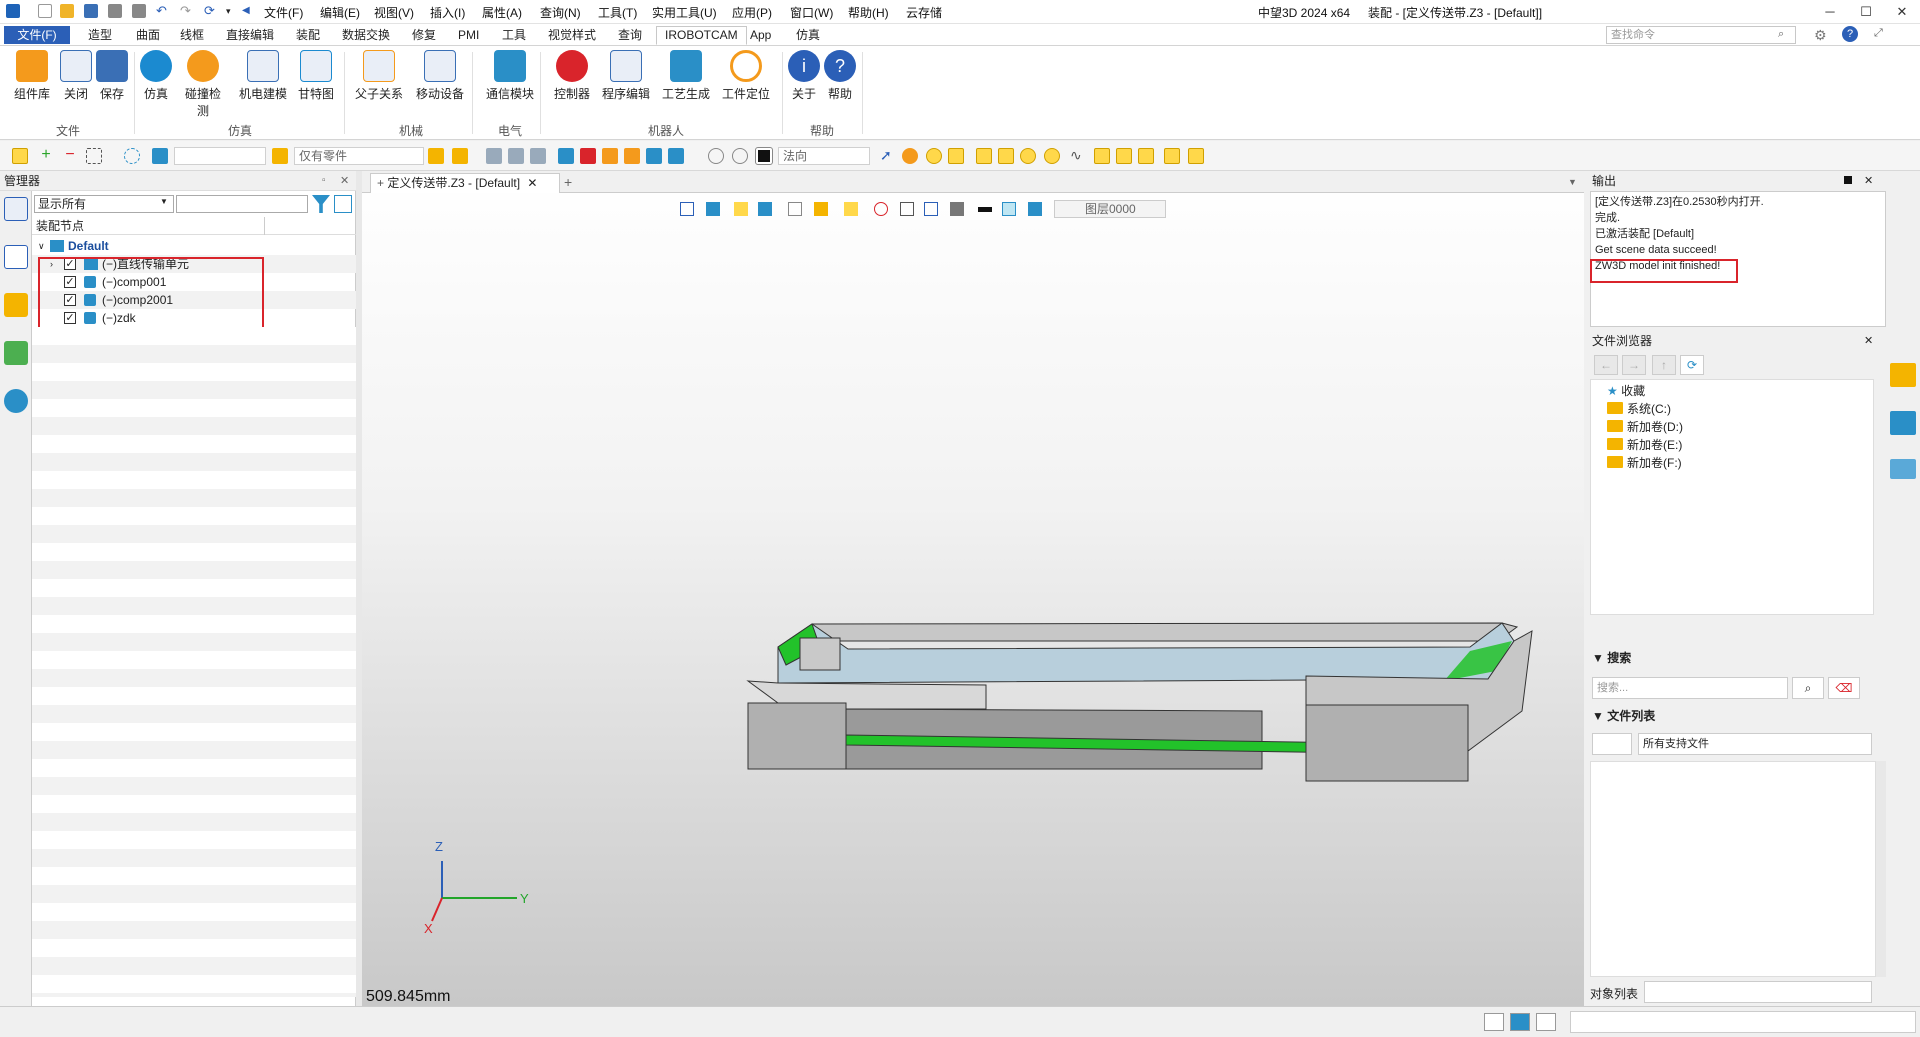 This screenshot has height=1037, width=1920. Describe the element at coordinates (233, 11) in the screenshot. I see `customize-dropdown-icon: ▾` at that location.